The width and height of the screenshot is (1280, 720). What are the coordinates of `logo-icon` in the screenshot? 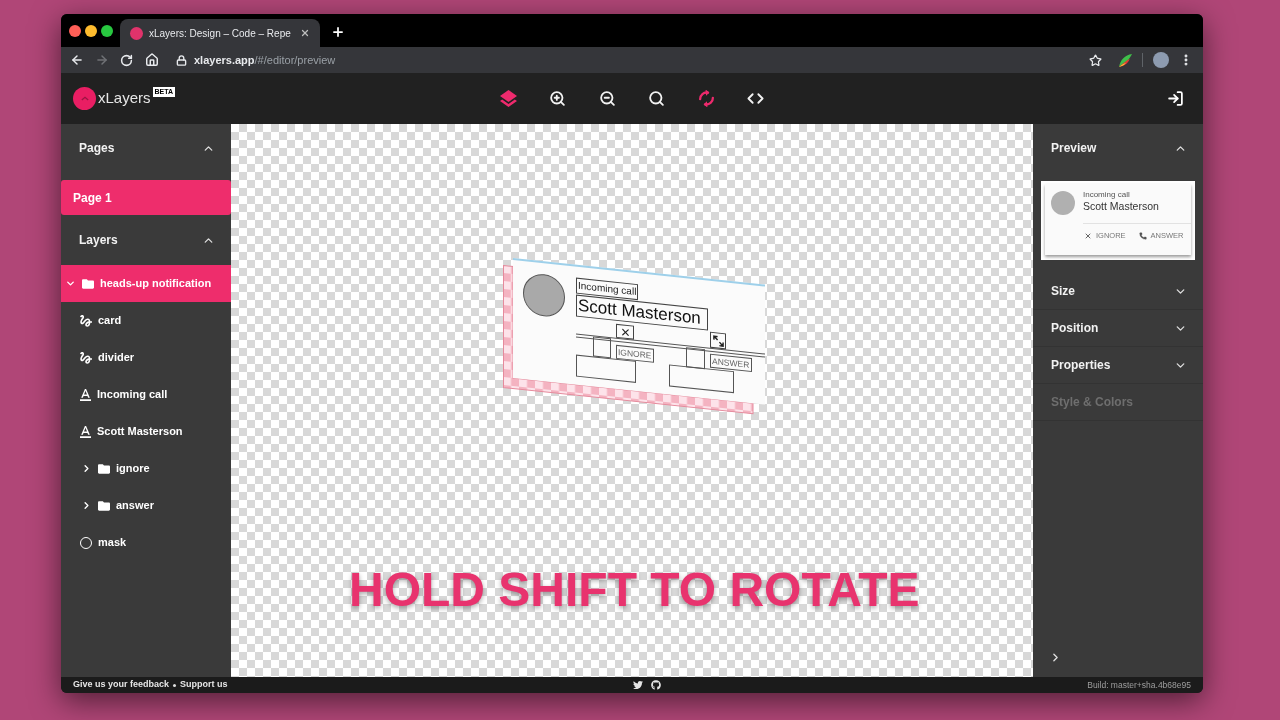 It's located at (84, 98).